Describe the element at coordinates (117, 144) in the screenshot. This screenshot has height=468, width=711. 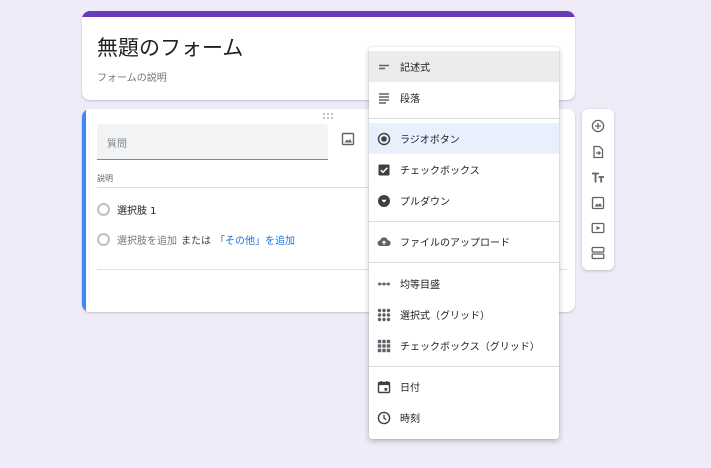
I see `question-placeholder: 質問` at that location.